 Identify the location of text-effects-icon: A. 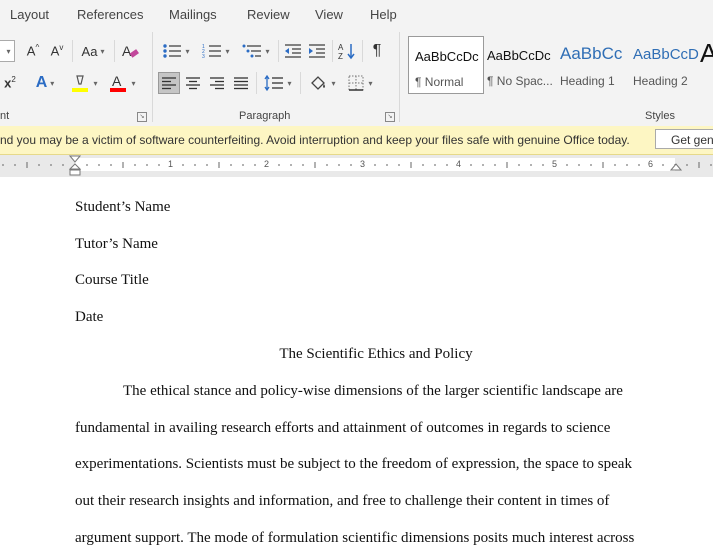
(41, 82).